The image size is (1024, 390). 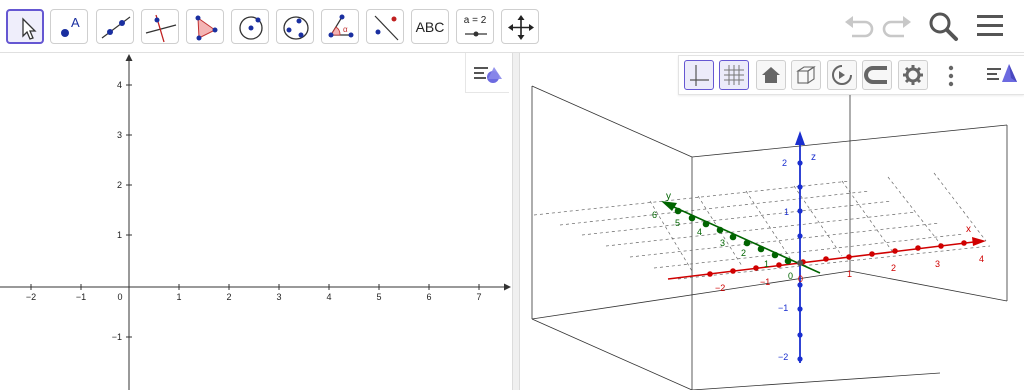 What do you see at coordinates (849, 274) in the screenshot?
I see `x-tick-label-3d: 1` at bounding box center [849, 274].